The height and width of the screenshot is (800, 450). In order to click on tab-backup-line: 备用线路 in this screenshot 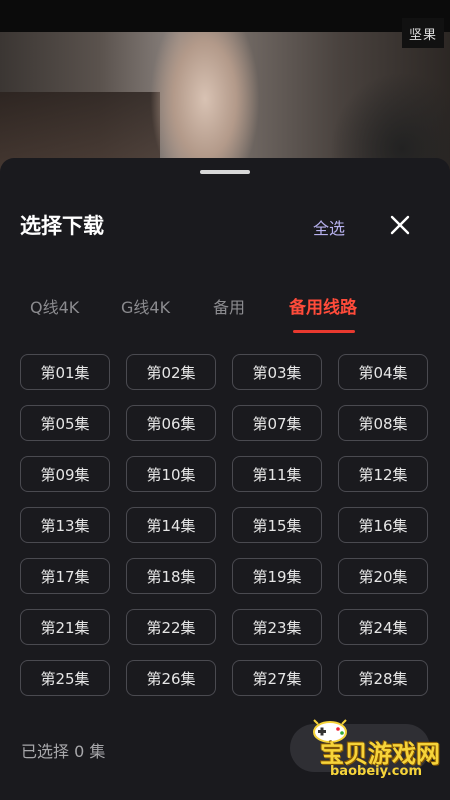, I will do `click(323, 305)`.